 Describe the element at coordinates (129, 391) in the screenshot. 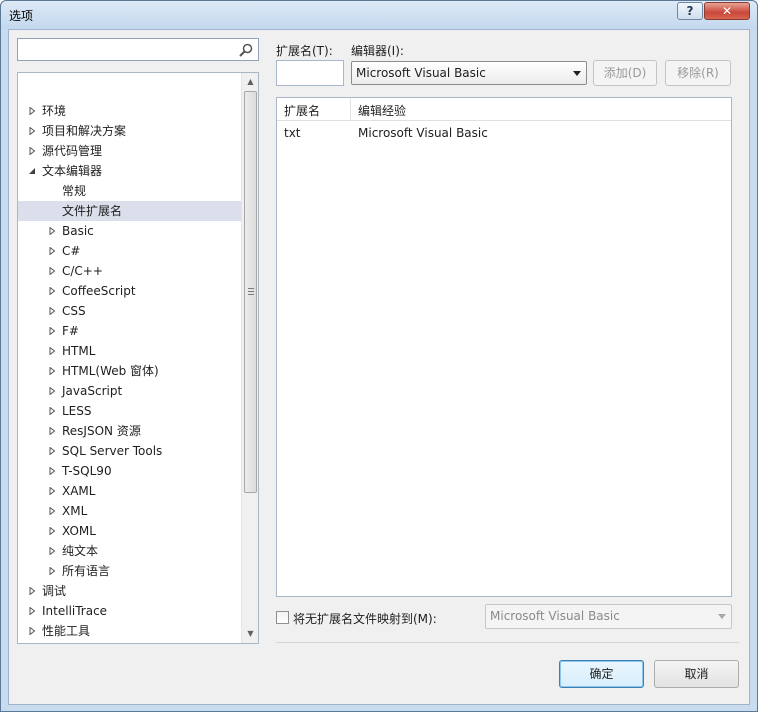

I see `tree-item: JavaScript` at that location.